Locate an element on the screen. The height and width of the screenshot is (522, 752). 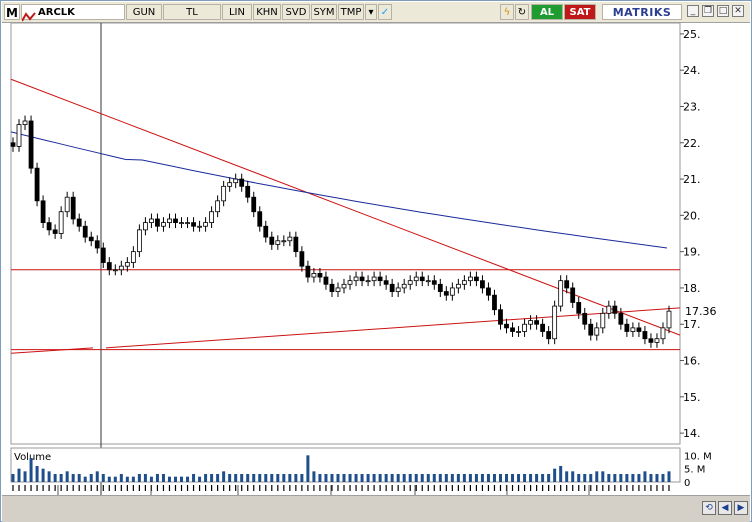
sync-icon: ⟲ is located at coordinates (709, 508).